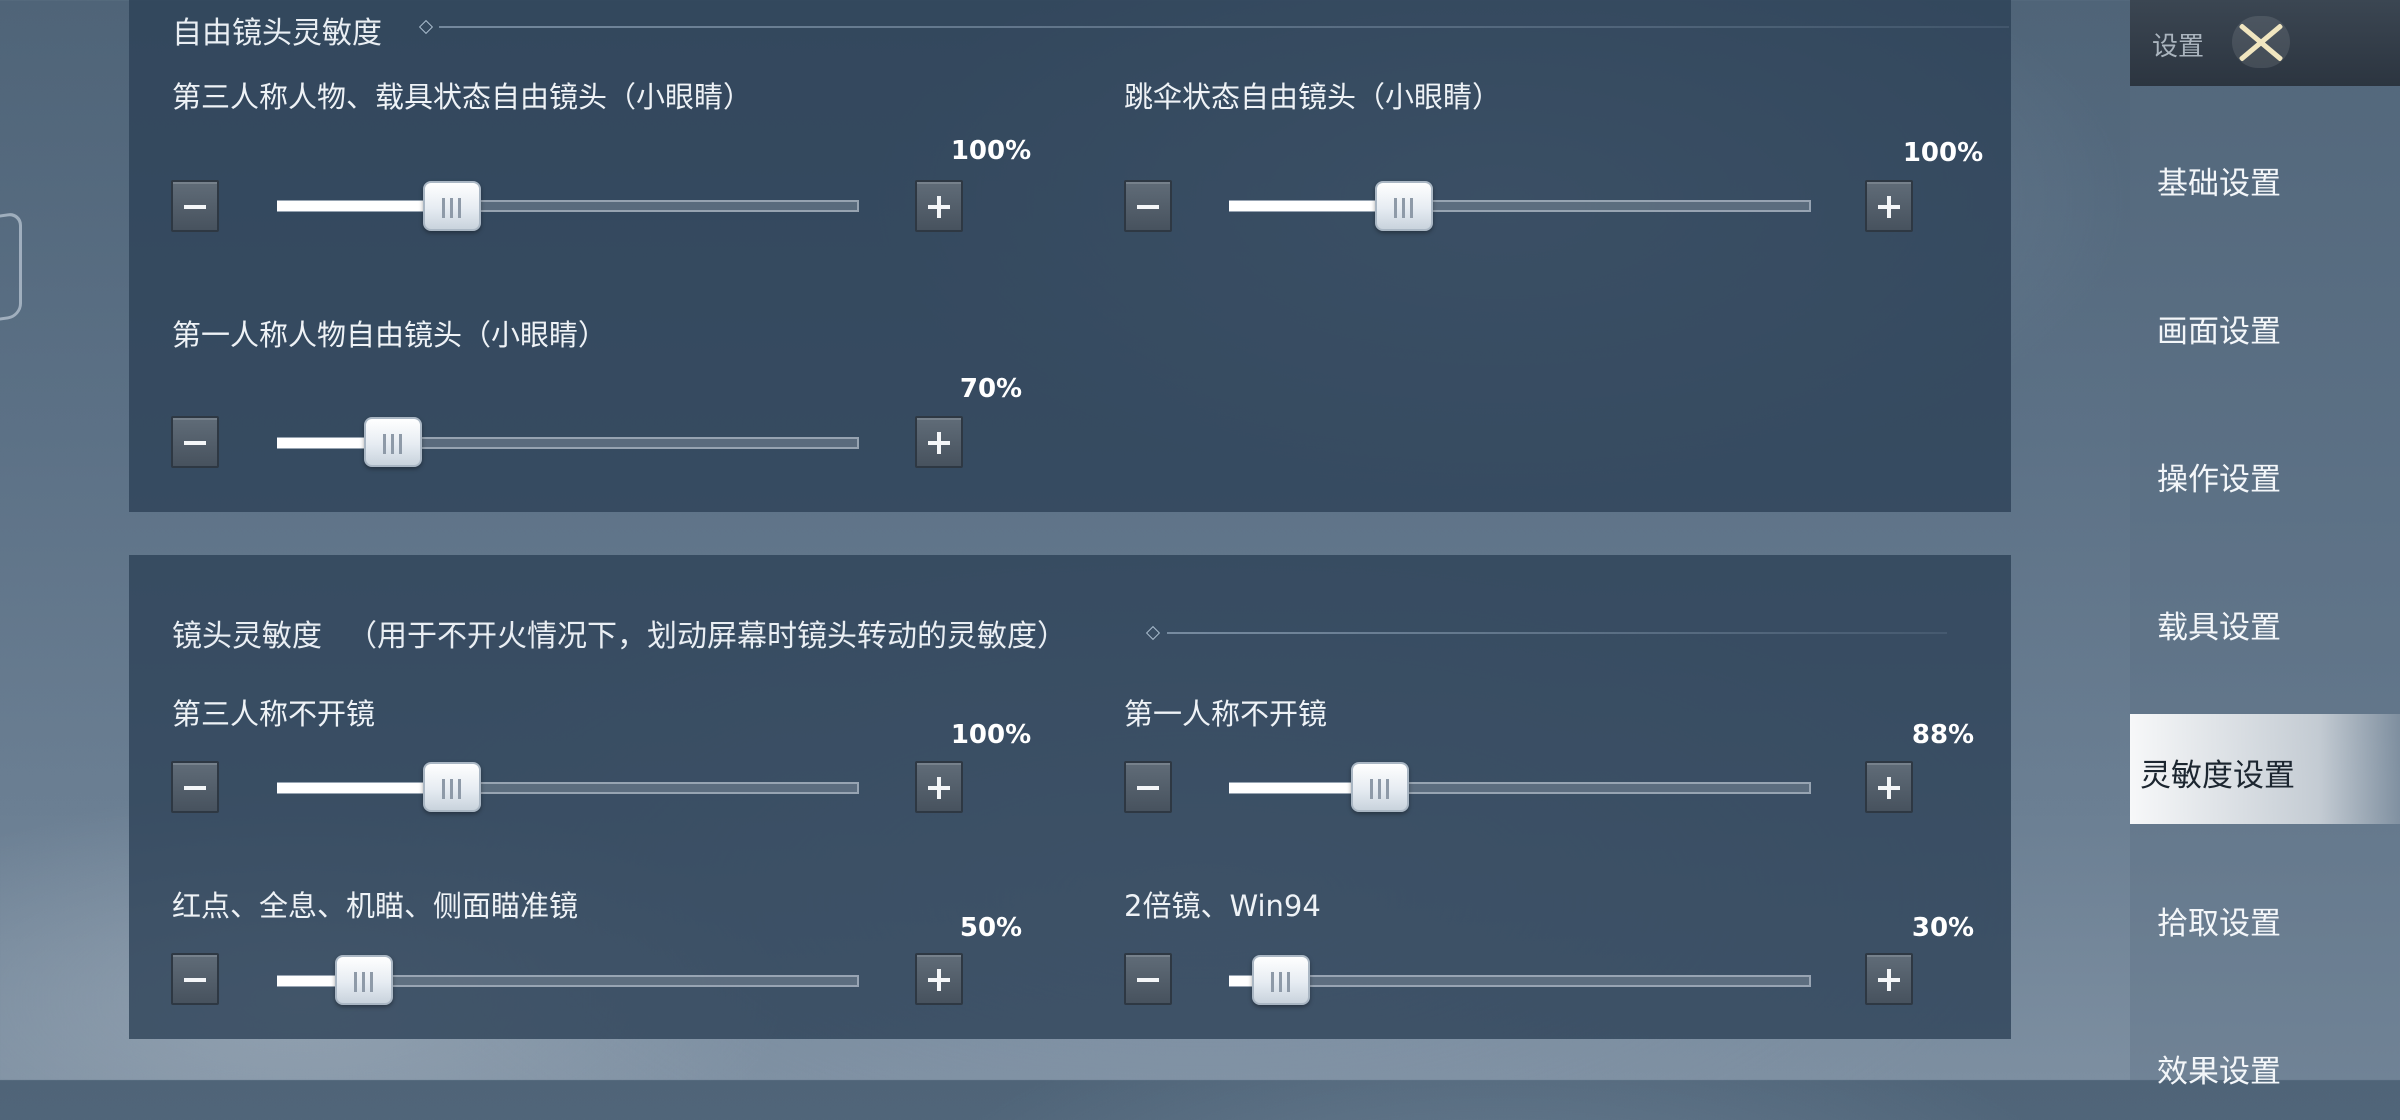  I want to click on nav-item-controls: 操作设置, so click(2265, 473).